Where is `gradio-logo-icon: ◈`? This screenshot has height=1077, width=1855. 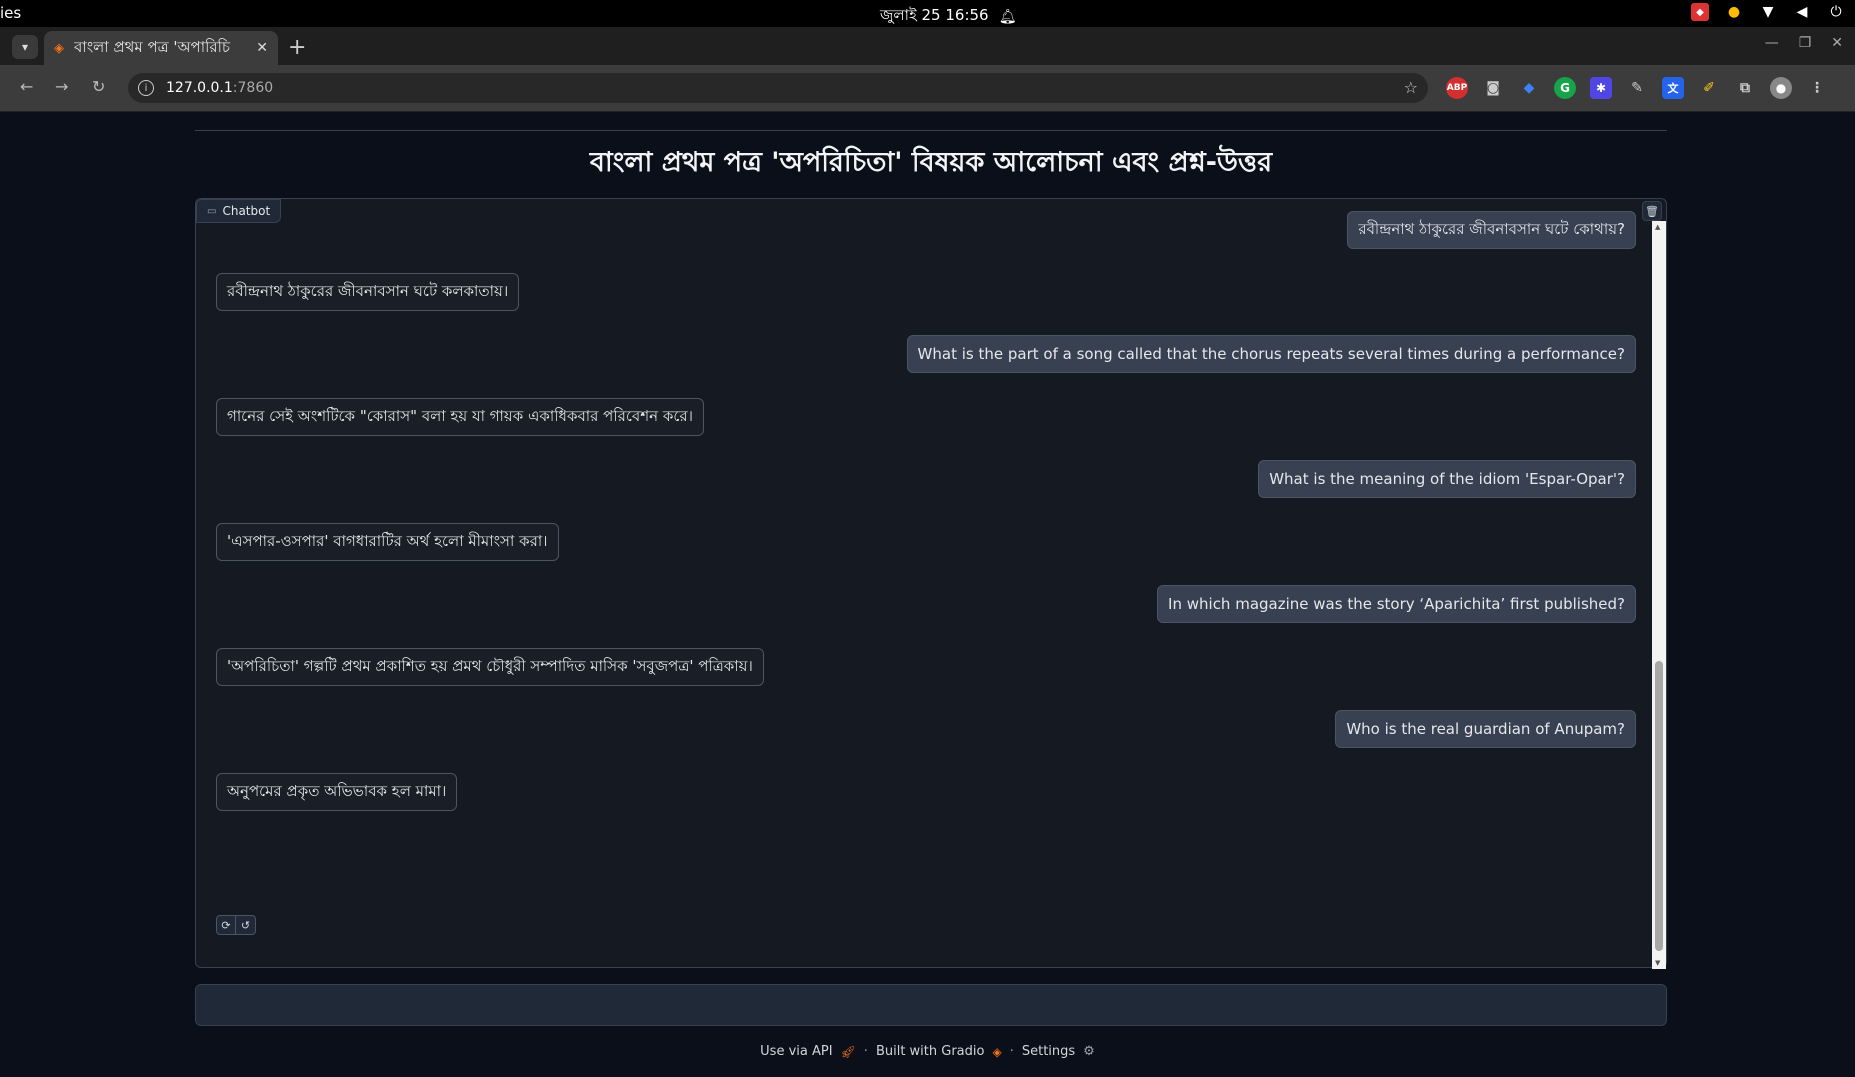 gradio-logo-icon: ◈ is located at coordinates (997, 1051).